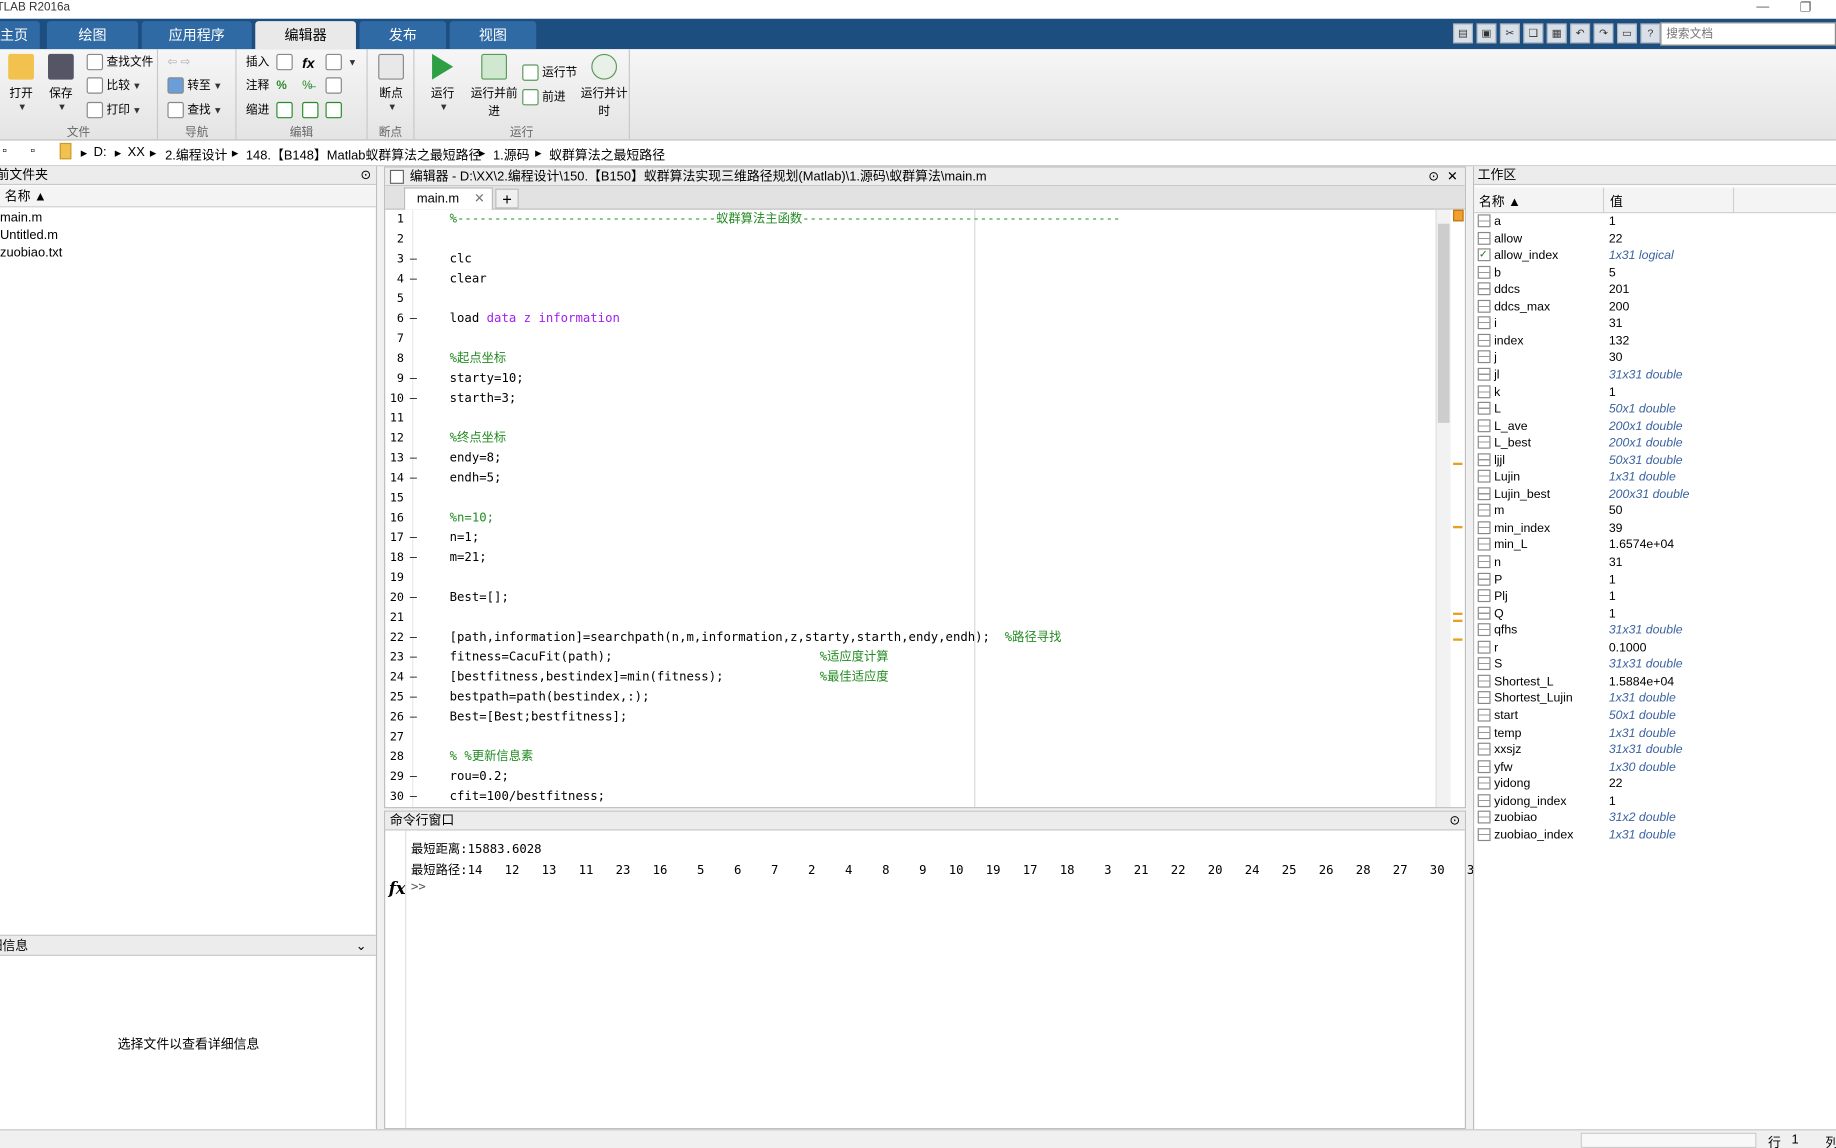 This screenshot has width=1836, height=1148. Describe the element at coordinates (909, 359) in the screenshot. I see `code-line: 8 %起点坐标` at that location.